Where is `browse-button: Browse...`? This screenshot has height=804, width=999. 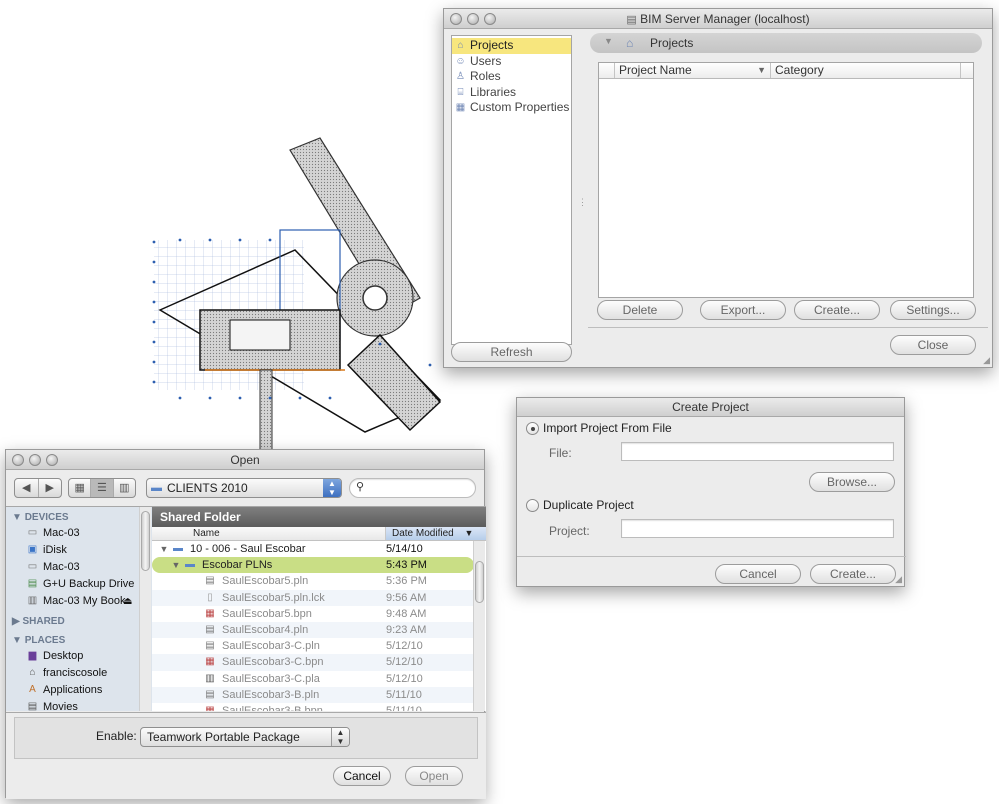 browse-button: Browse... is located at coordinates (852, 482).